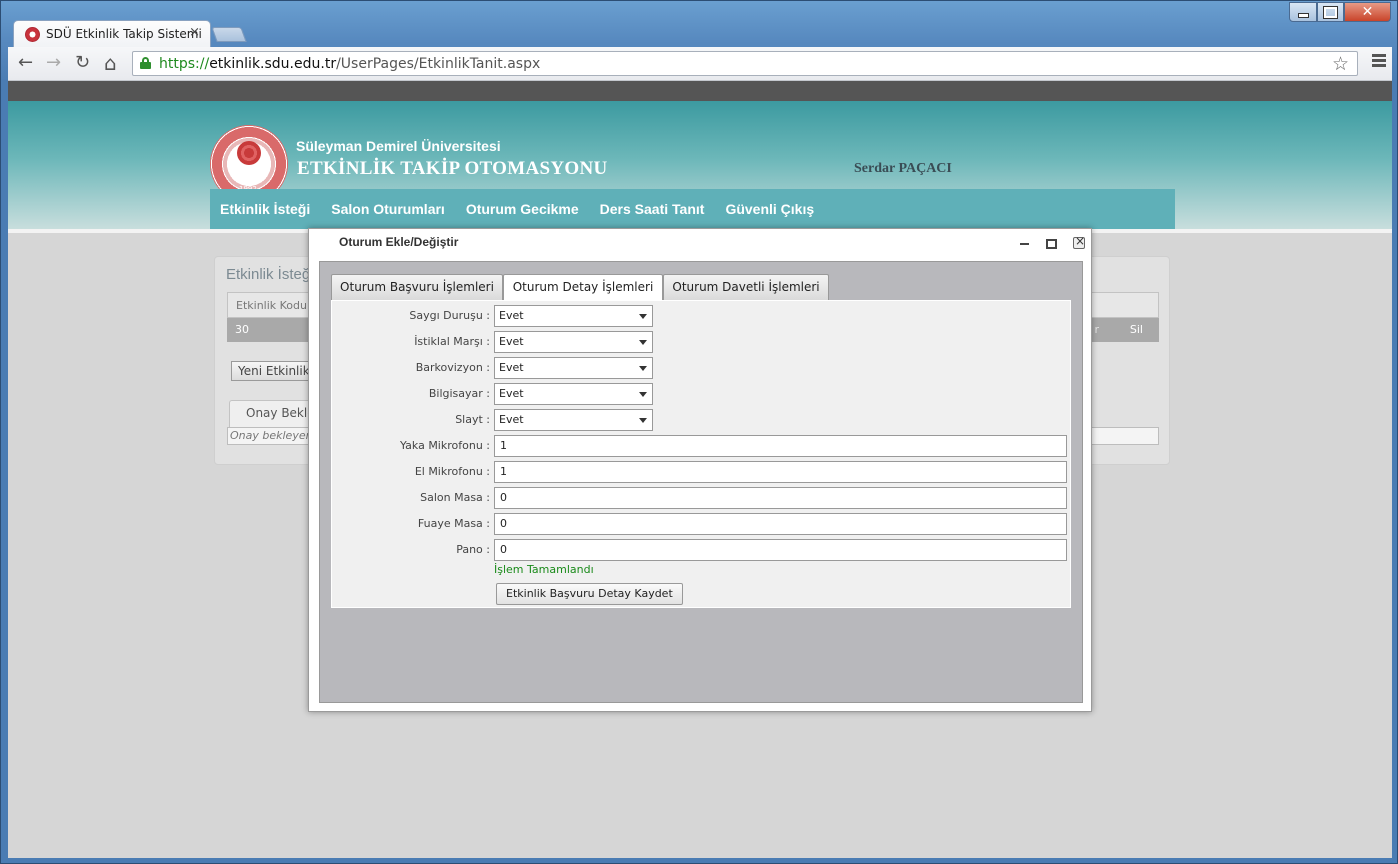 This screenshot has width=1398, height=864. What do you see at coordinates (780, 550) in the screenshot?
I see `pano-field: 0` at bounding box center [780, 550].